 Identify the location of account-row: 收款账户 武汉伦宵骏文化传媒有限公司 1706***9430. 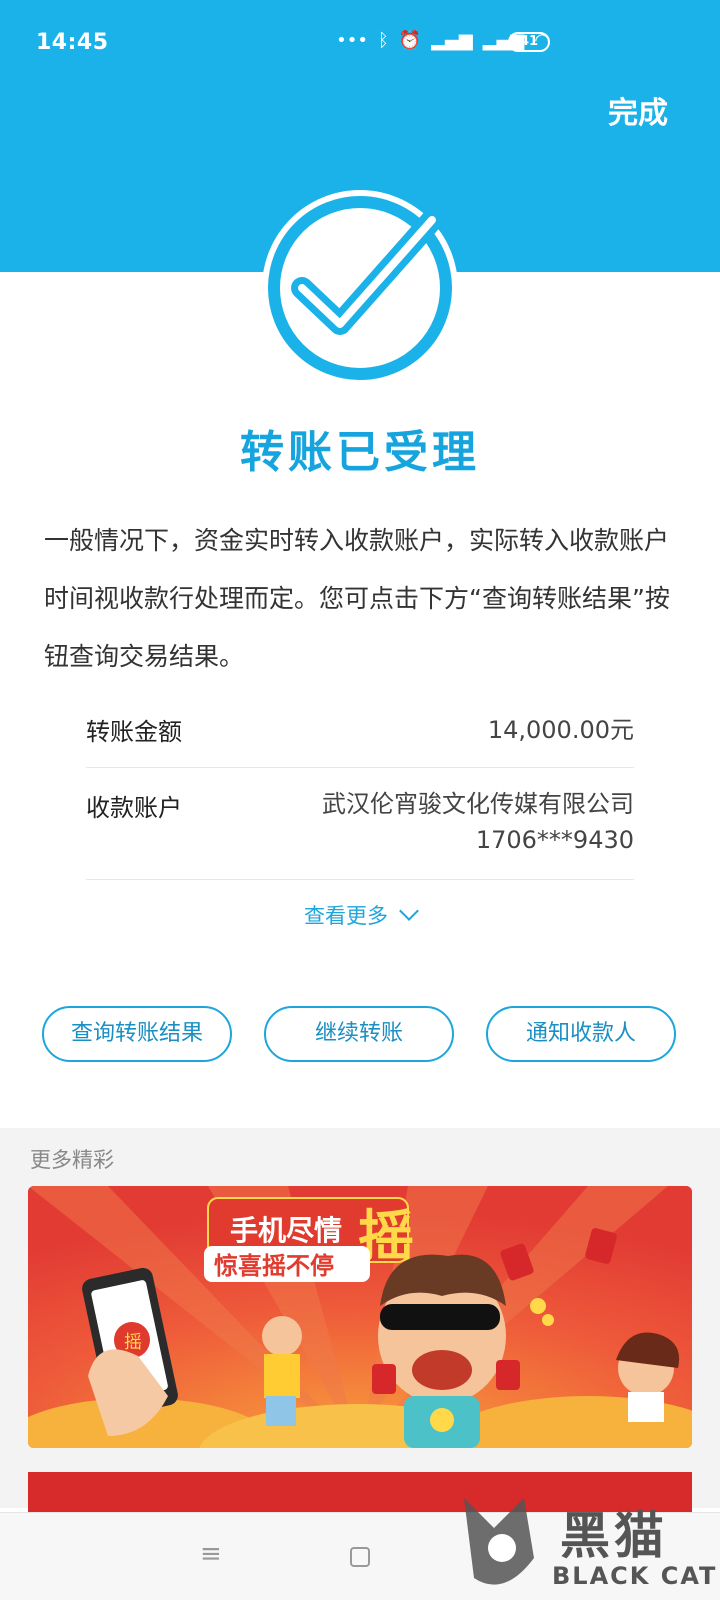
(360, 824).